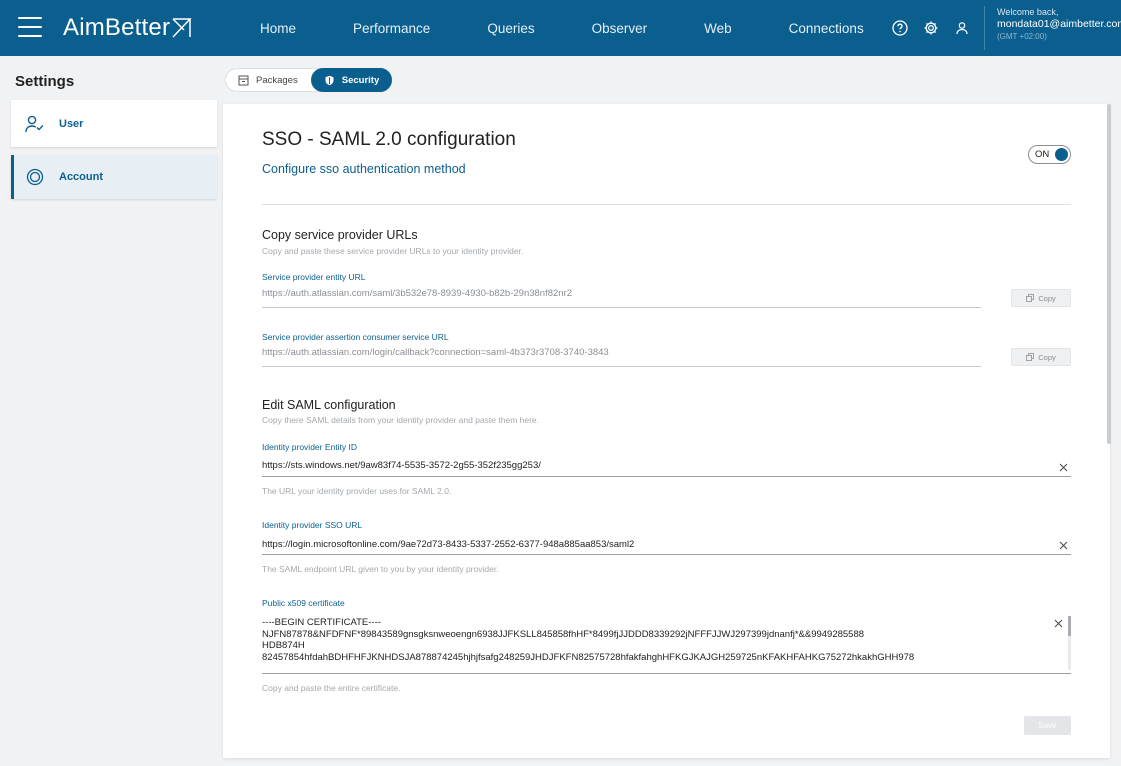 The height and width of the screenshot is (766, 1121). I want to click on sidebar-item-label: Account, so click(81, 177).